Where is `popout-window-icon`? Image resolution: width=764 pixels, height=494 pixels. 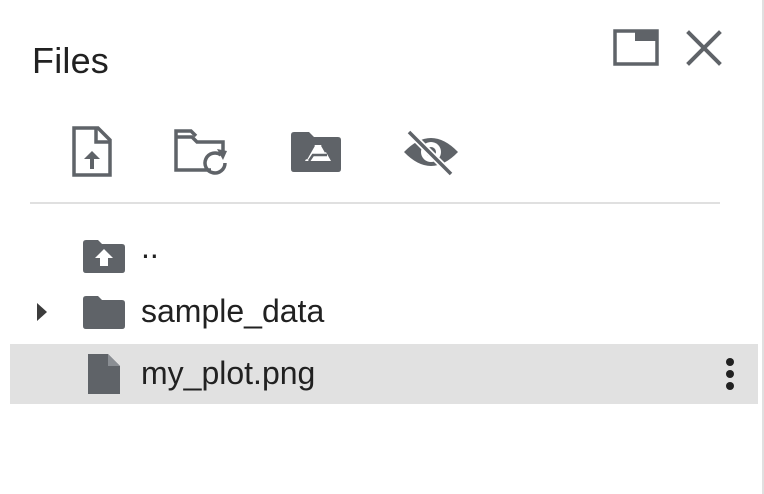 popout-window-icon is located at coordinates (636, 47).